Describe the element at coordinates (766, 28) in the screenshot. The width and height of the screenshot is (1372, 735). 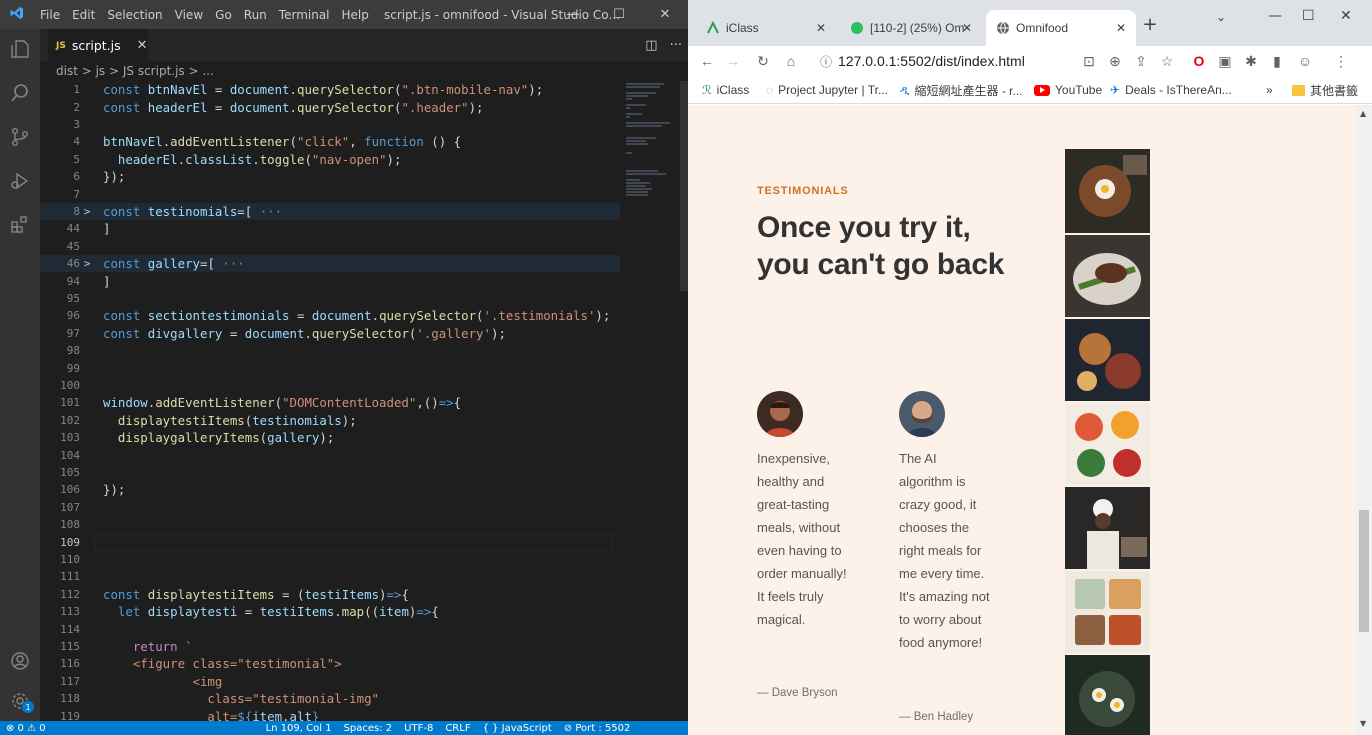
I see `browser-tab-iclass: iClass ✕` at that location.